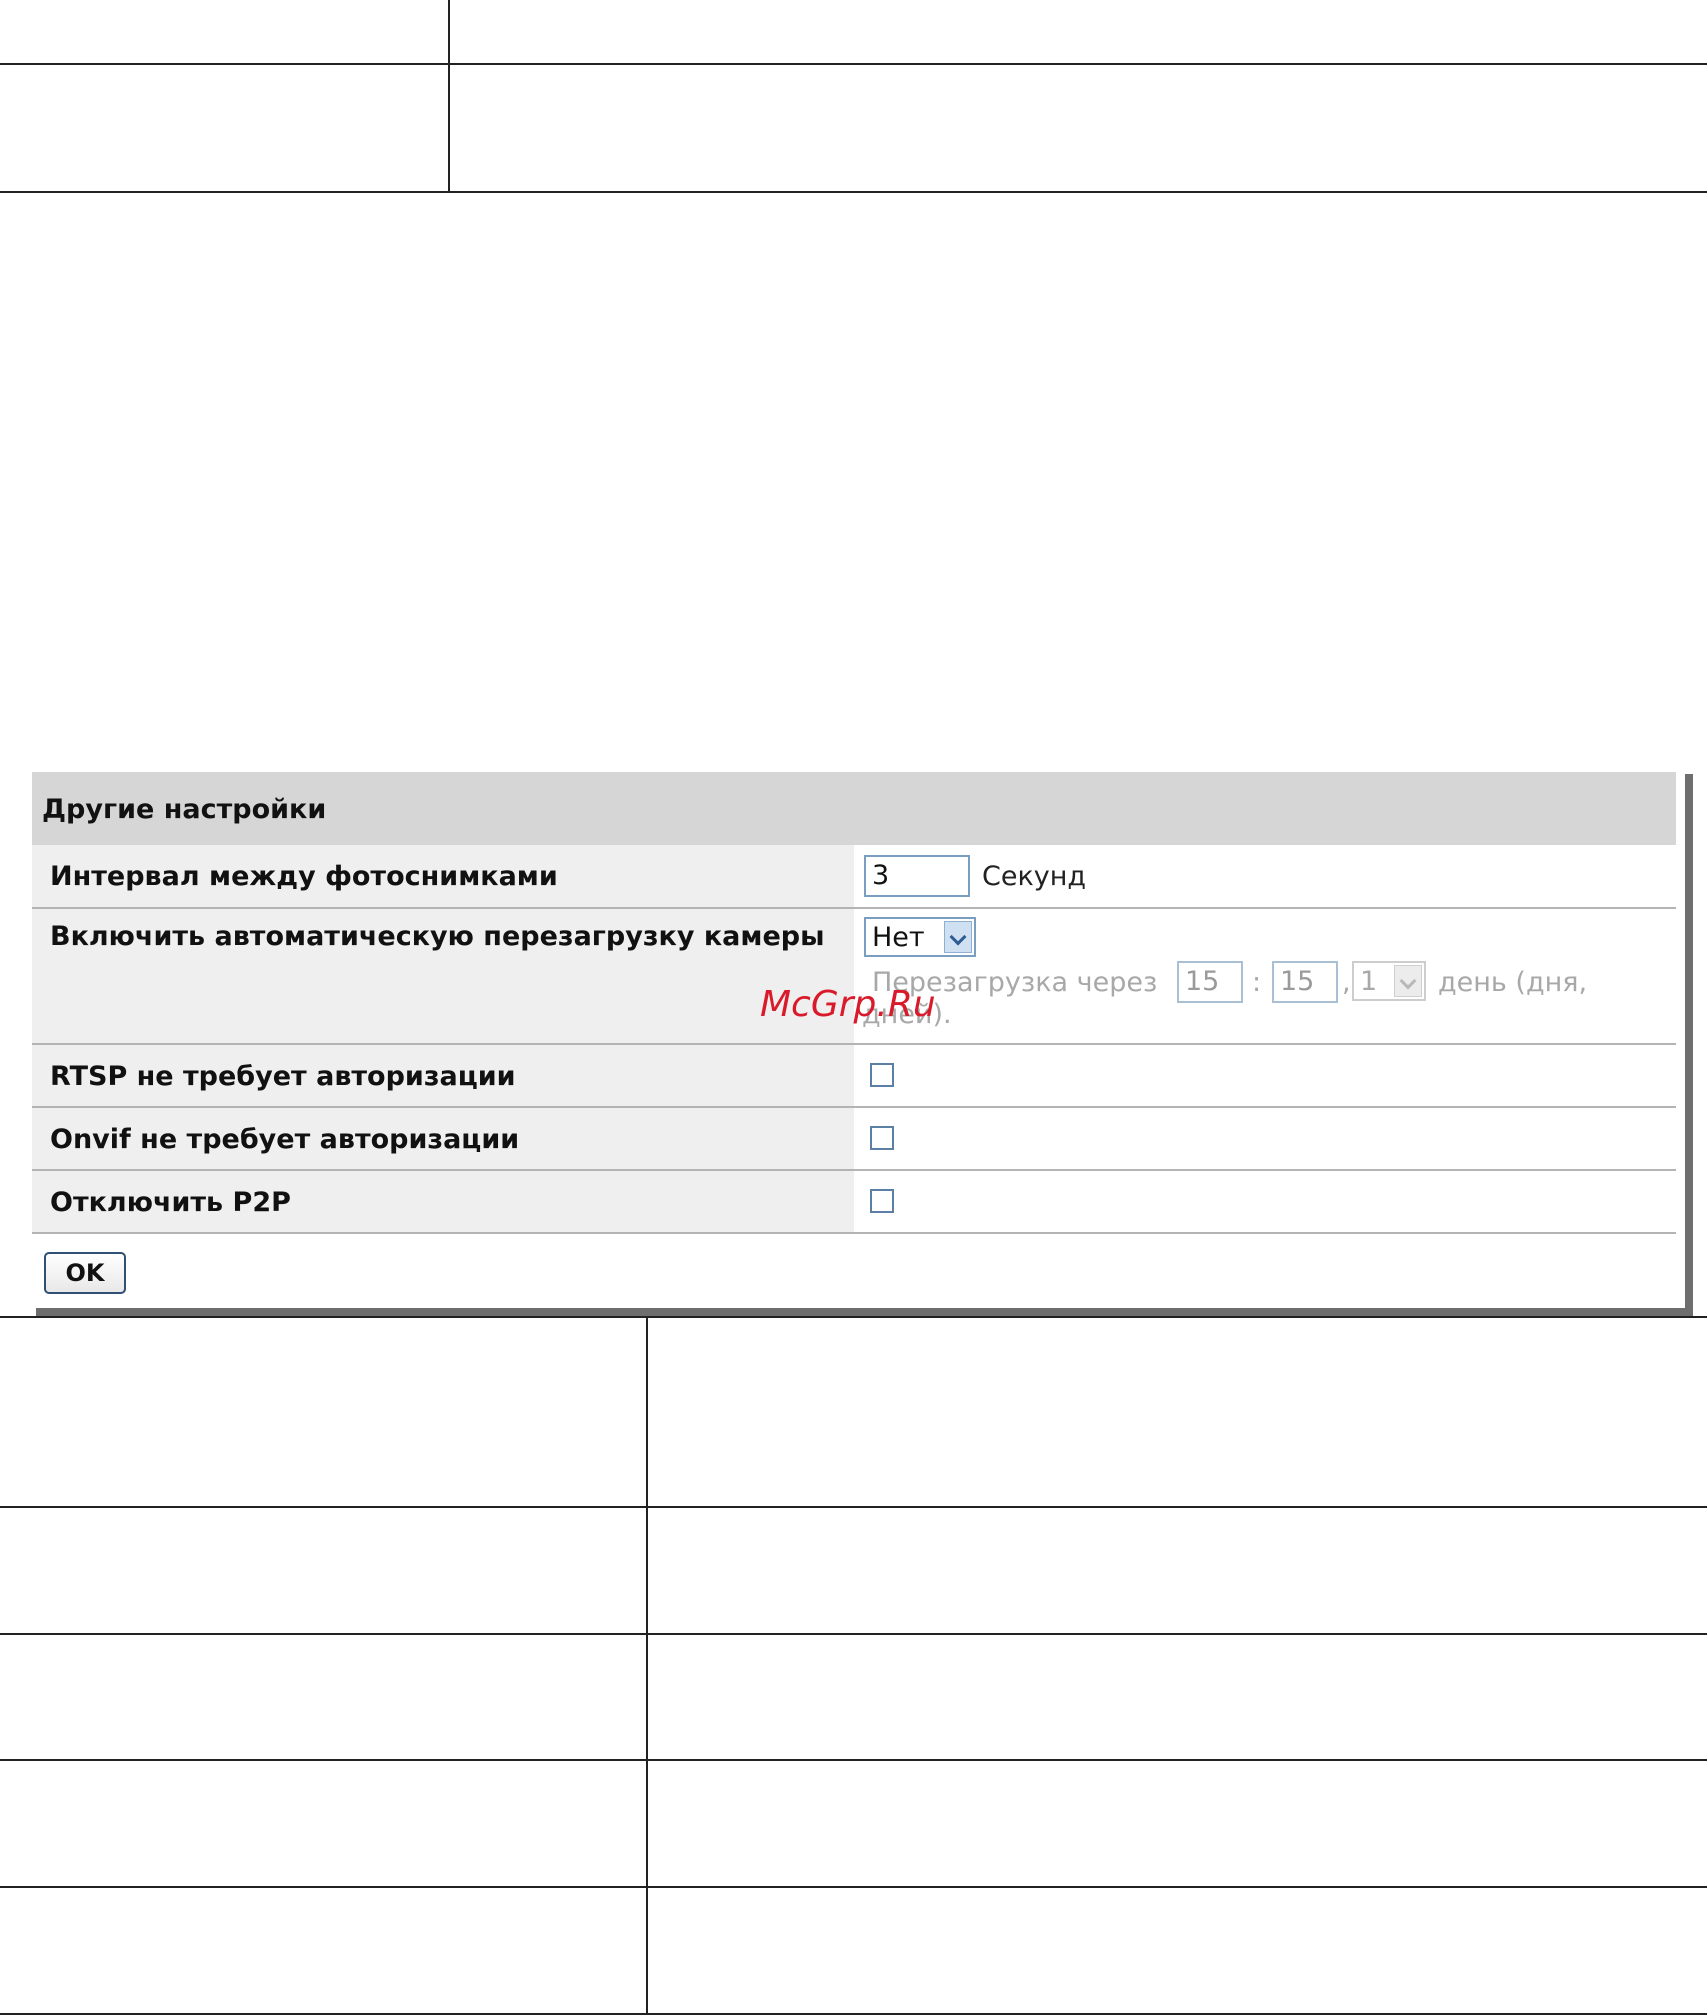 The height and width of the screenshot is (2015, 1707). I want to click on watermark: McGrp.Ru, so click(848, 1004).